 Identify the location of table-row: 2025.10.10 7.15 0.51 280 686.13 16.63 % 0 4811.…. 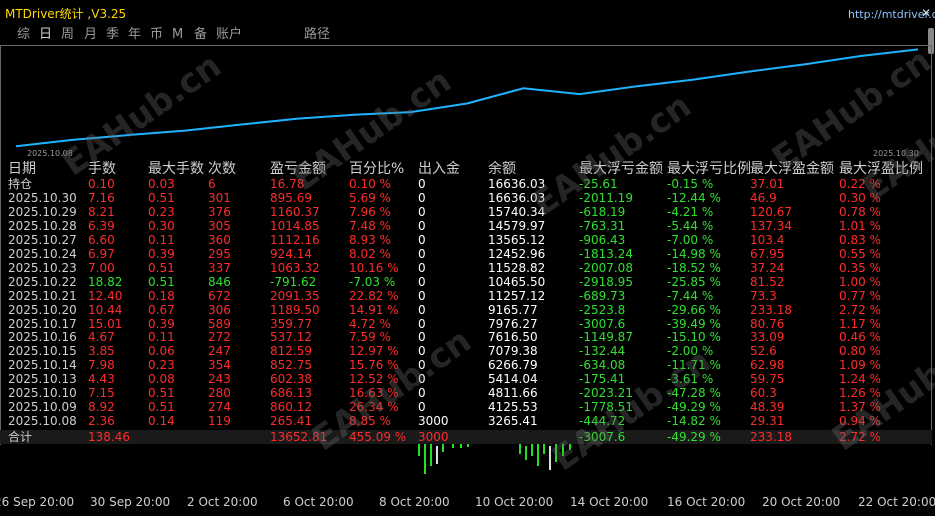
(466, 393).